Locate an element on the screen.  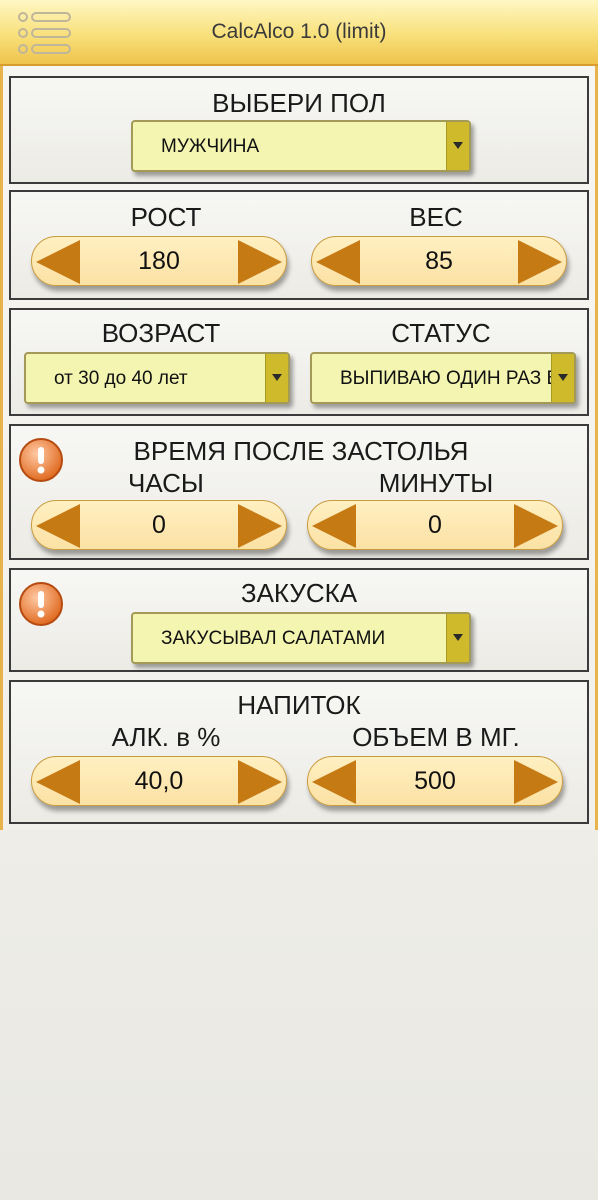
weight-stepper: 85 is located at coordinates (439, 261).